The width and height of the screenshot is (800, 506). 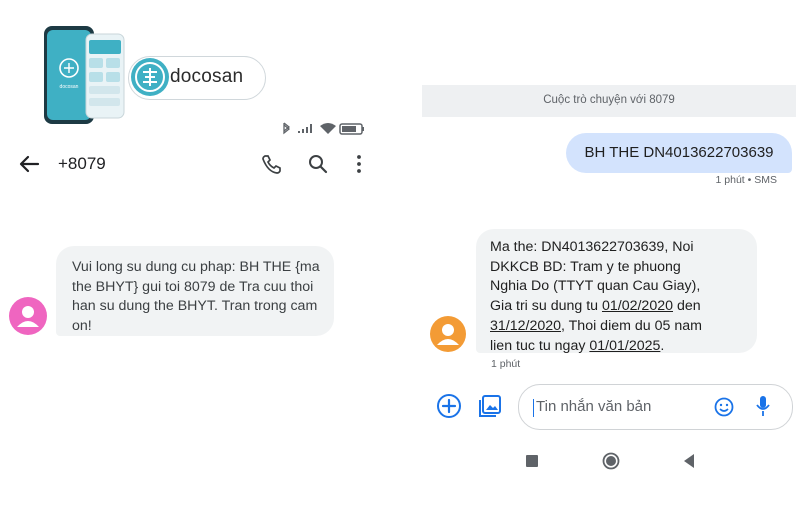 What do you see at coordinates (609, 100) in the screenshot?
I see `conversation-label: Cuộc trò chuyện với 8079` at bounding box center [609, 100].